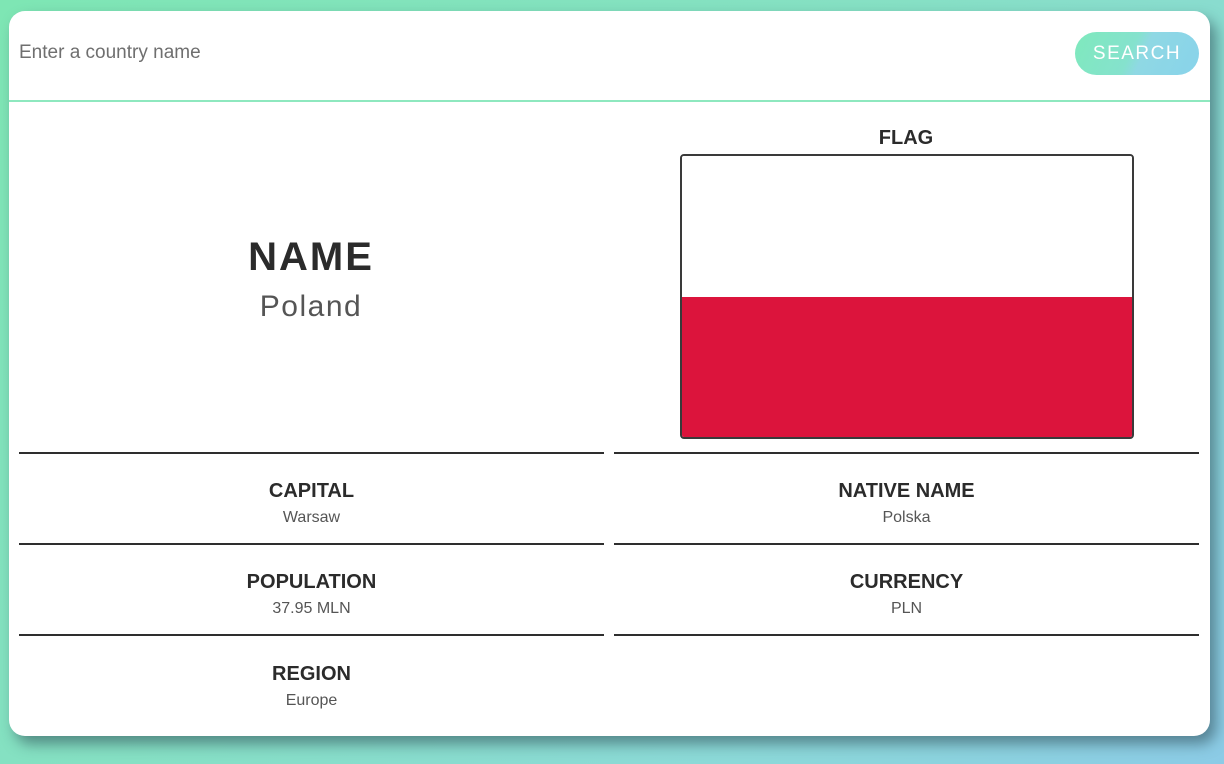  What do you see at coordinates (311, 608) in the screenshot?
I see `population-value: 37.95 MLN` at bounding box center [311, 608].